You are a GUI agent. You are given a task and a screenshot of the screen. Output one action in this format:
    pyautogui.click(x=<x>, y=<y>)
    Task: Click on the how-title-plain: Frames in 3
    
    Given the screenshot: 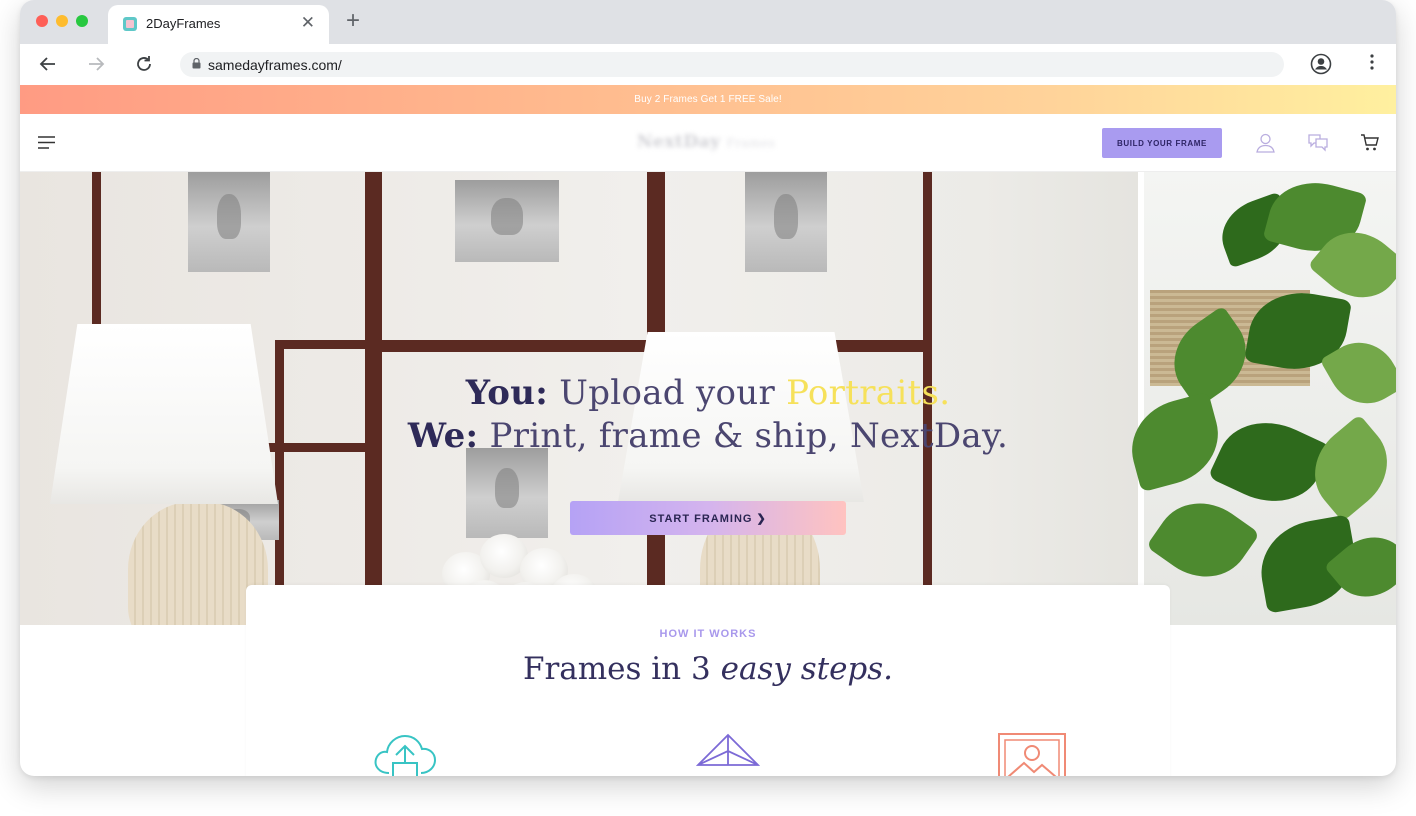 What is the action you would take?
    pyautogui.click(x=616, y=669)
    